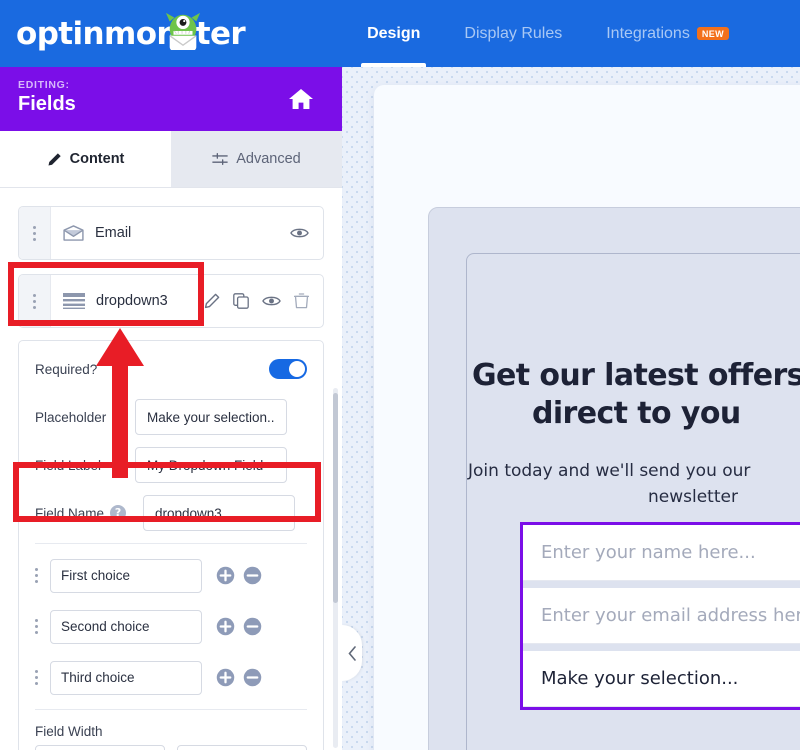 The height and width of the screenshot is (750, 800). I want to click on setting-field-name: Field Name ?, so click(171, 513).